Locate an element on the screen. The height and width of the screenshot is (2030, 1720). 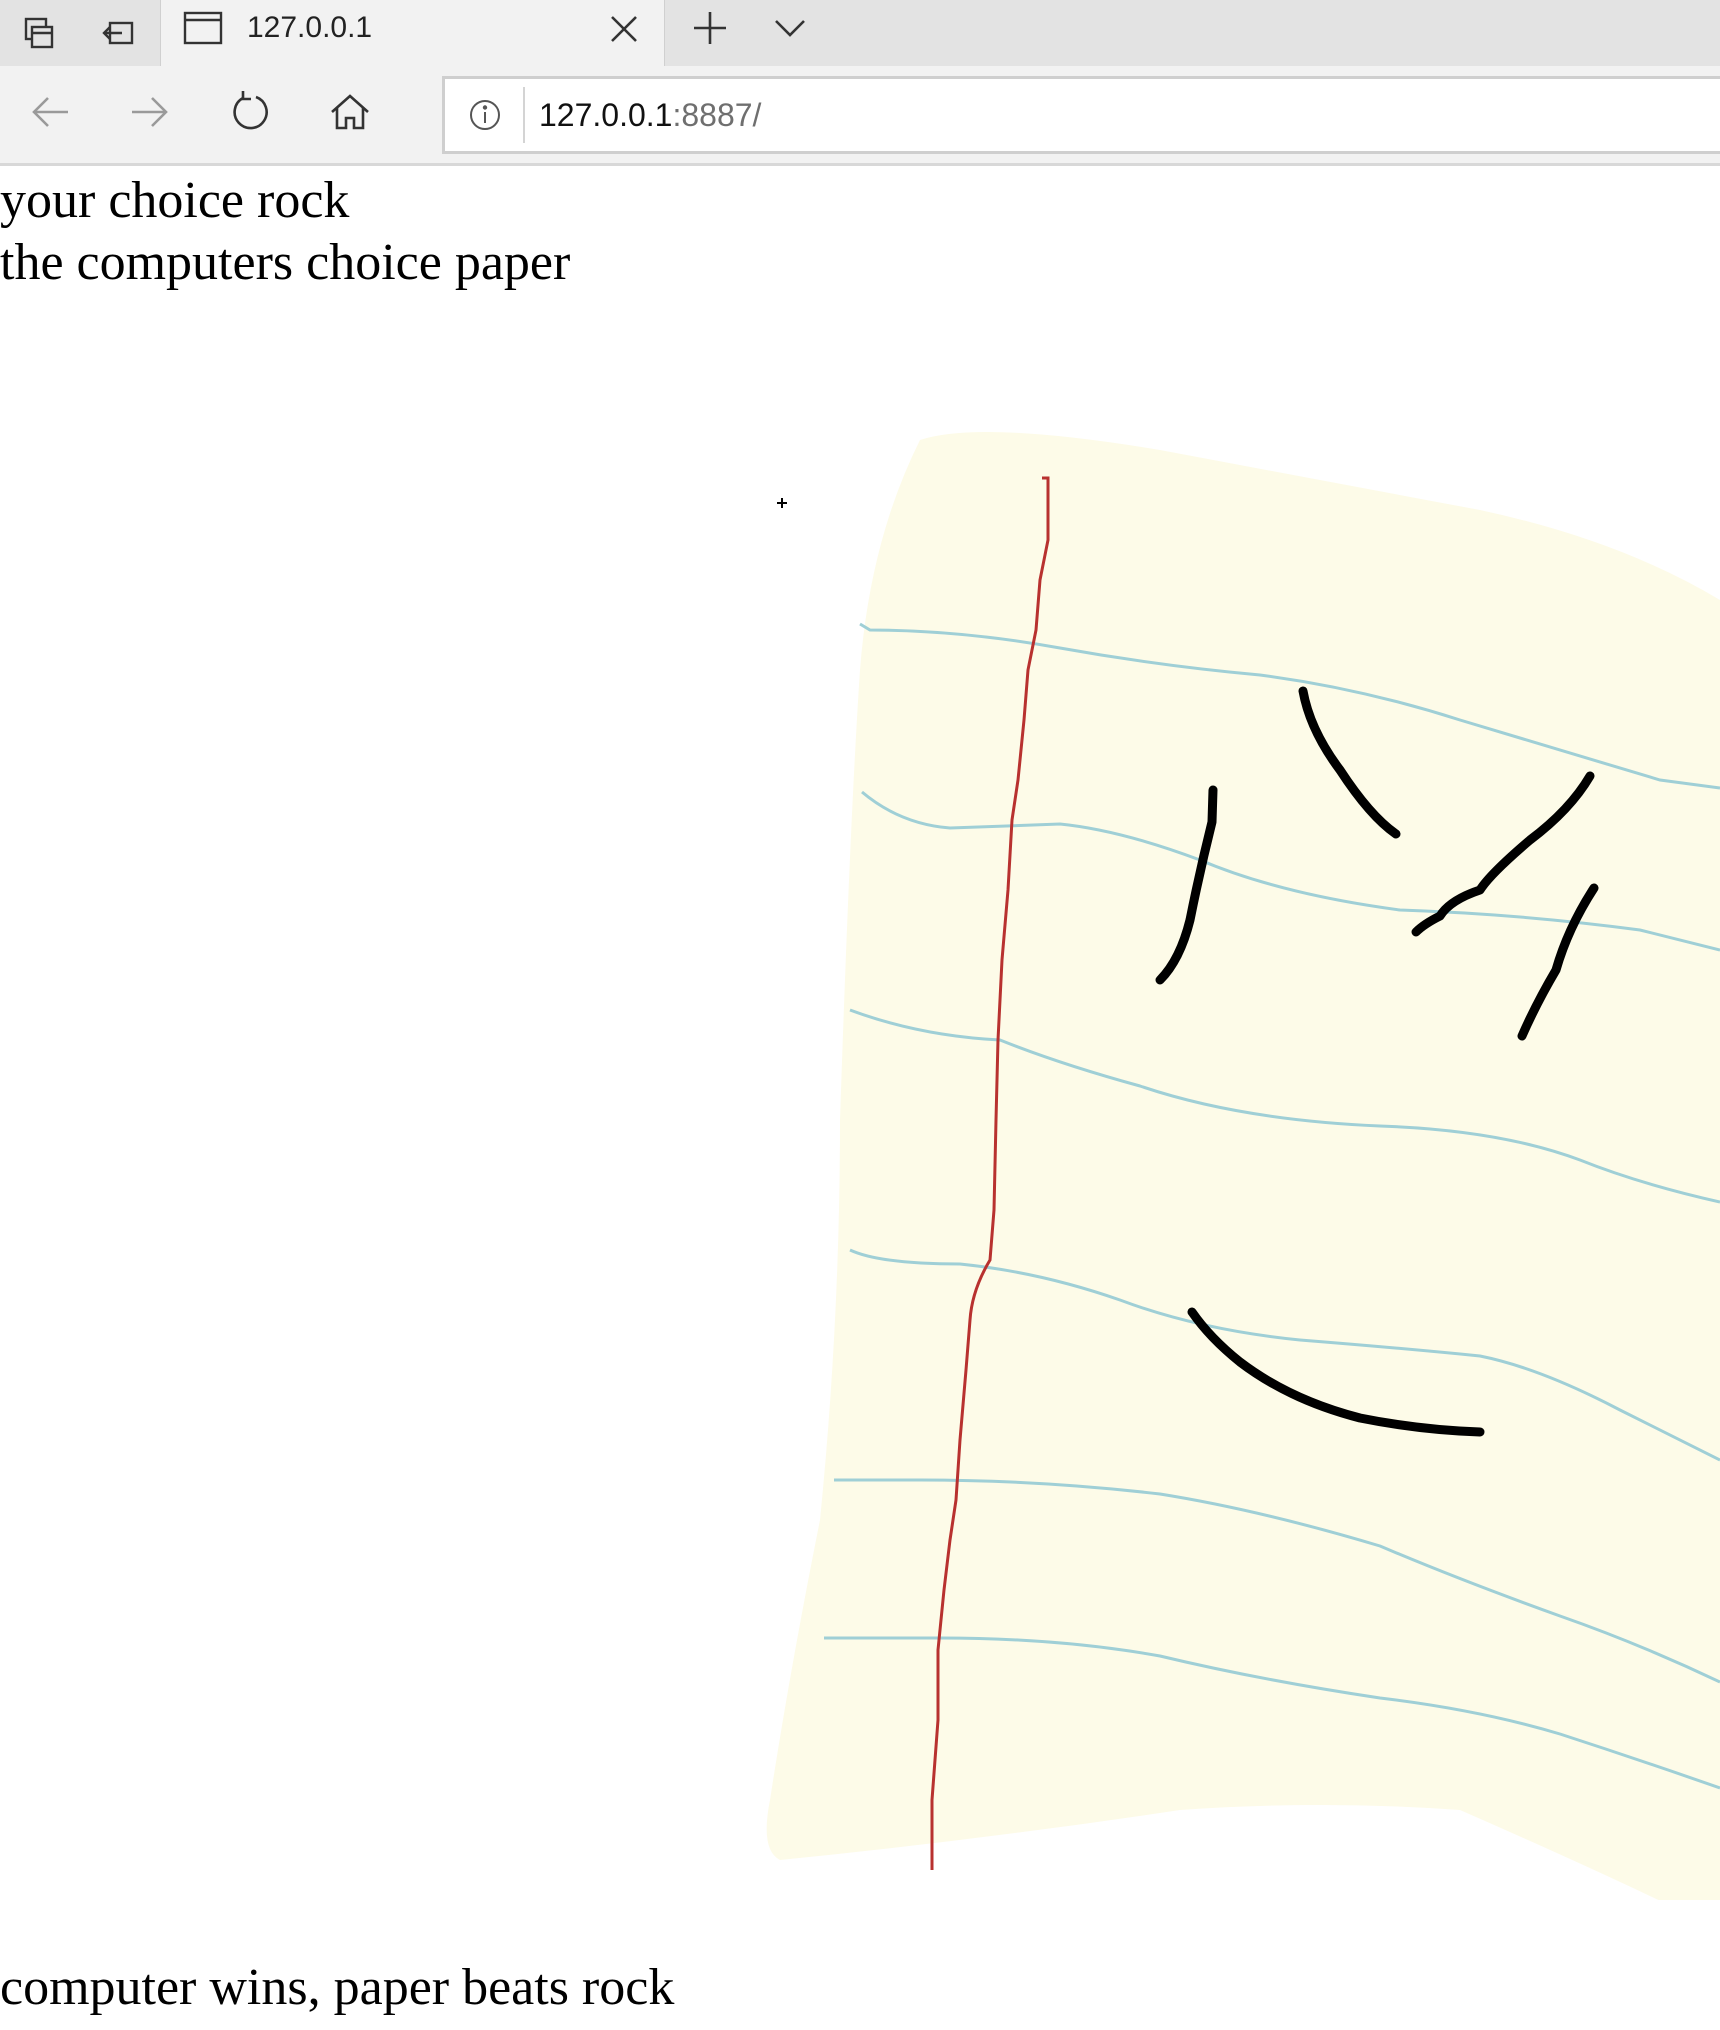
url-text: 127.0.0.1:8887/ is located at coordinates (650, 115).